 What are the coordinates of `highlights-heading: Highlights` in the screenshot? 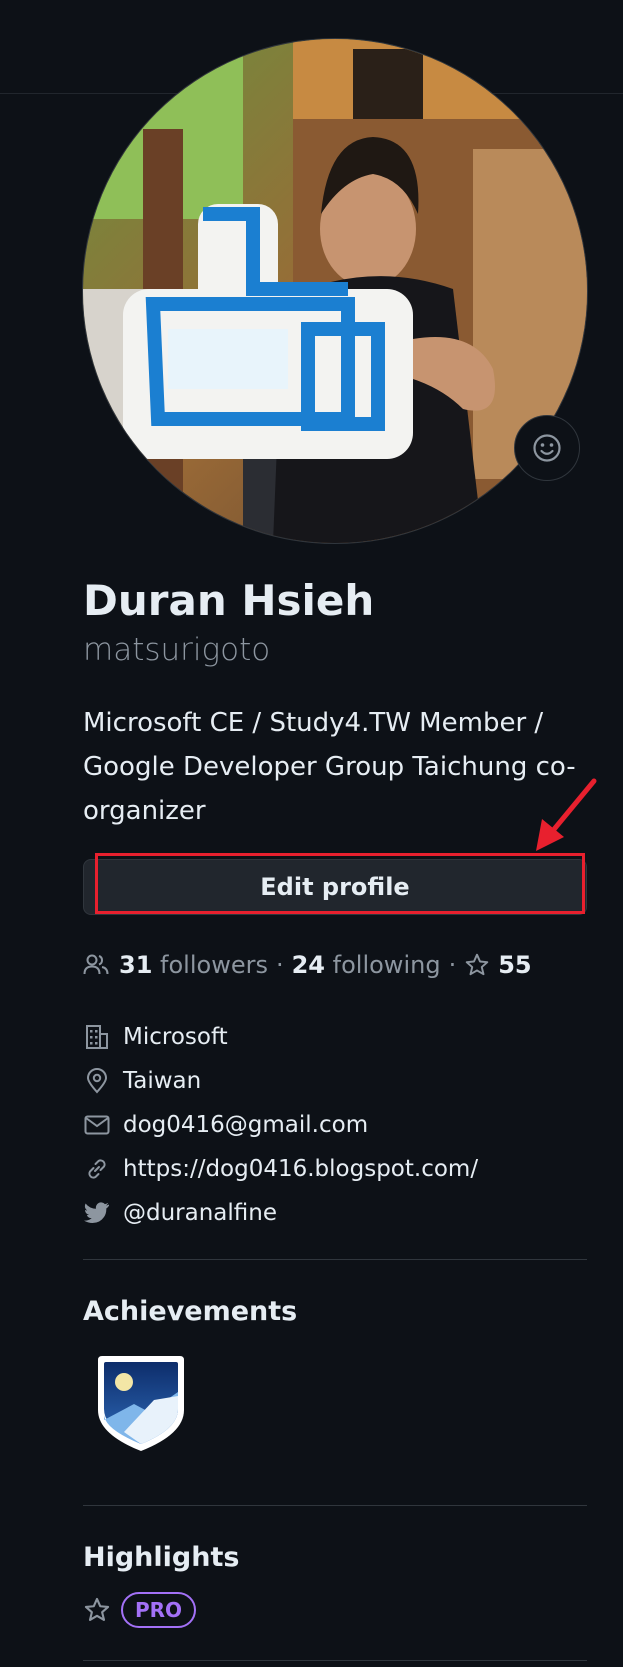 It's located at (161, 1557).